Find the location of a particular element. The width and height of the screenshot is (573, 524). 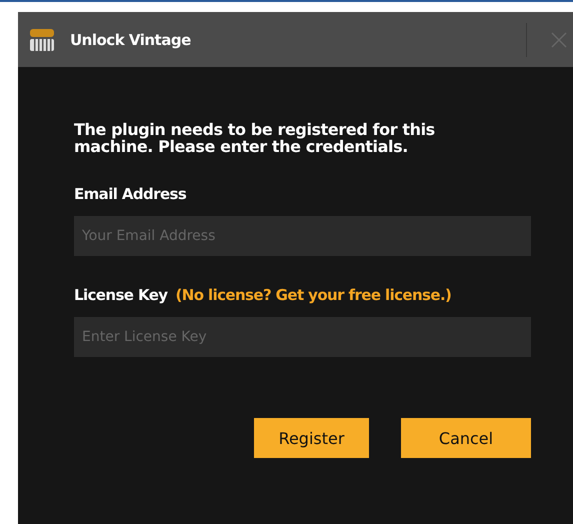

license-field: Enter License Key is located at coordinates (302, 337).